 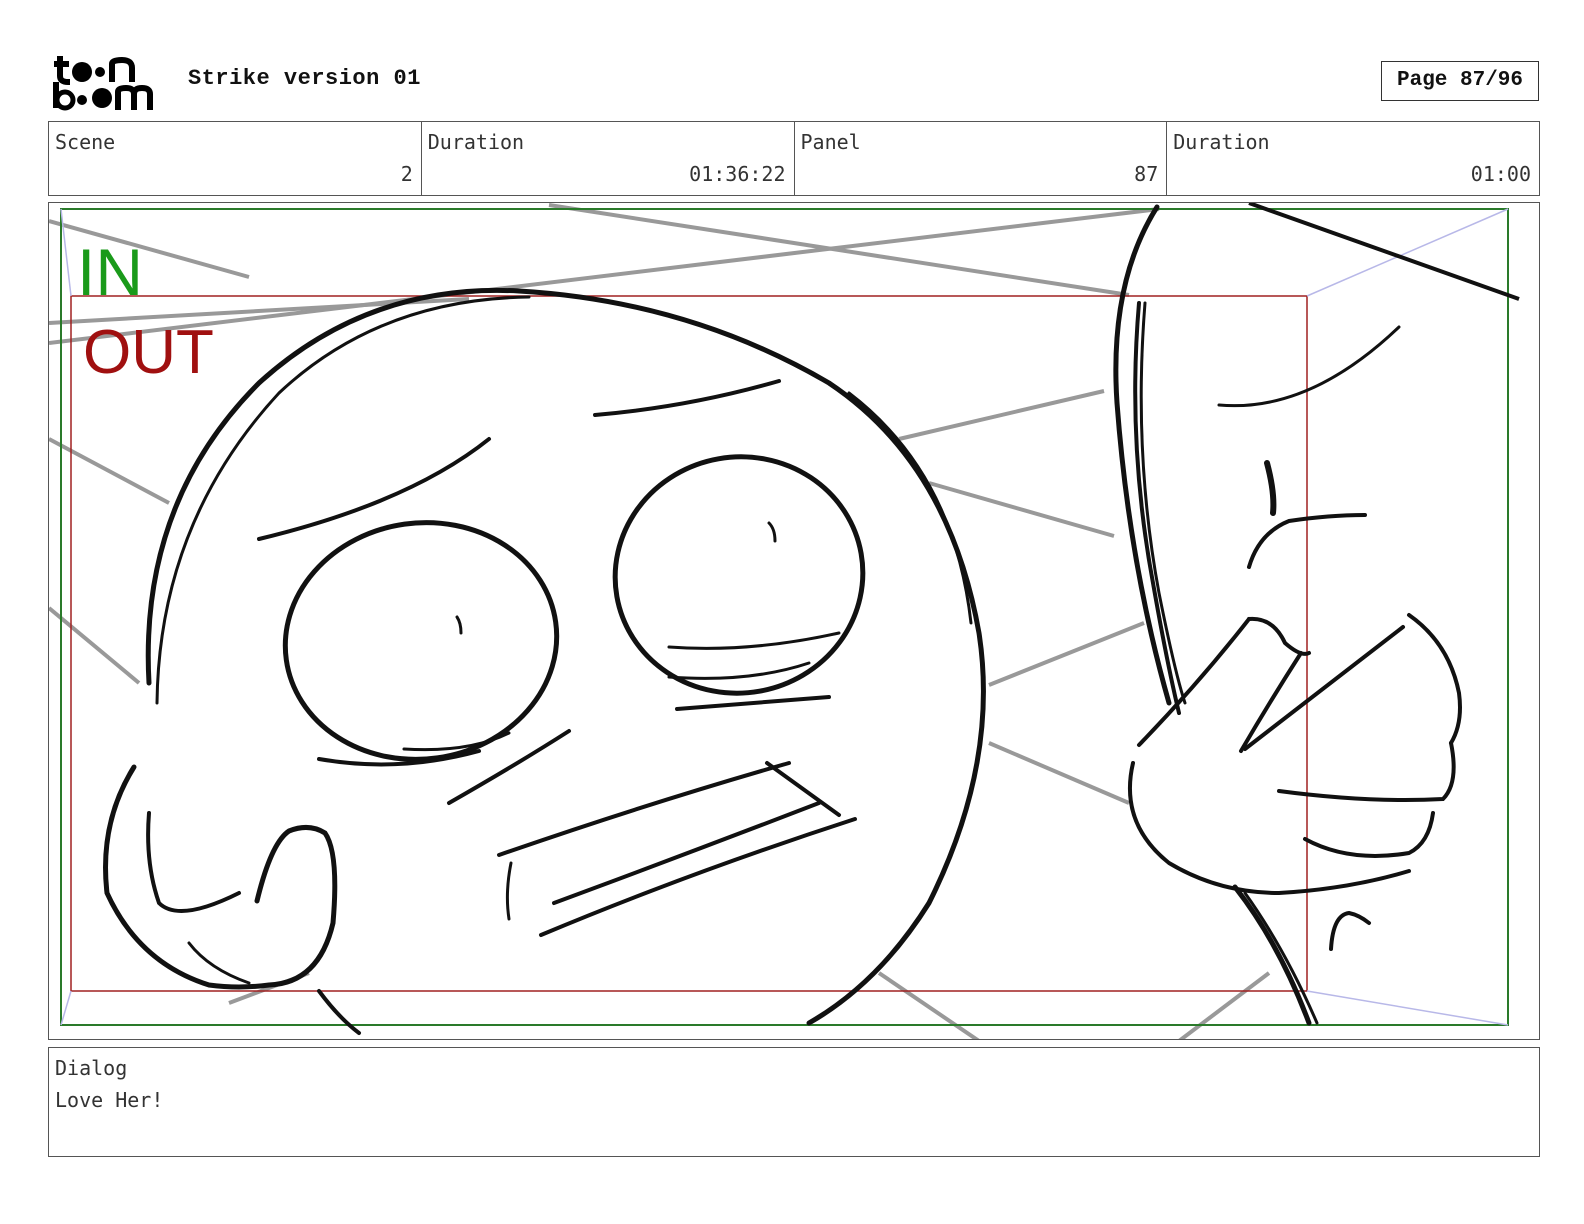 I want to click on out-label: OUT, so click(x=148, y=352).